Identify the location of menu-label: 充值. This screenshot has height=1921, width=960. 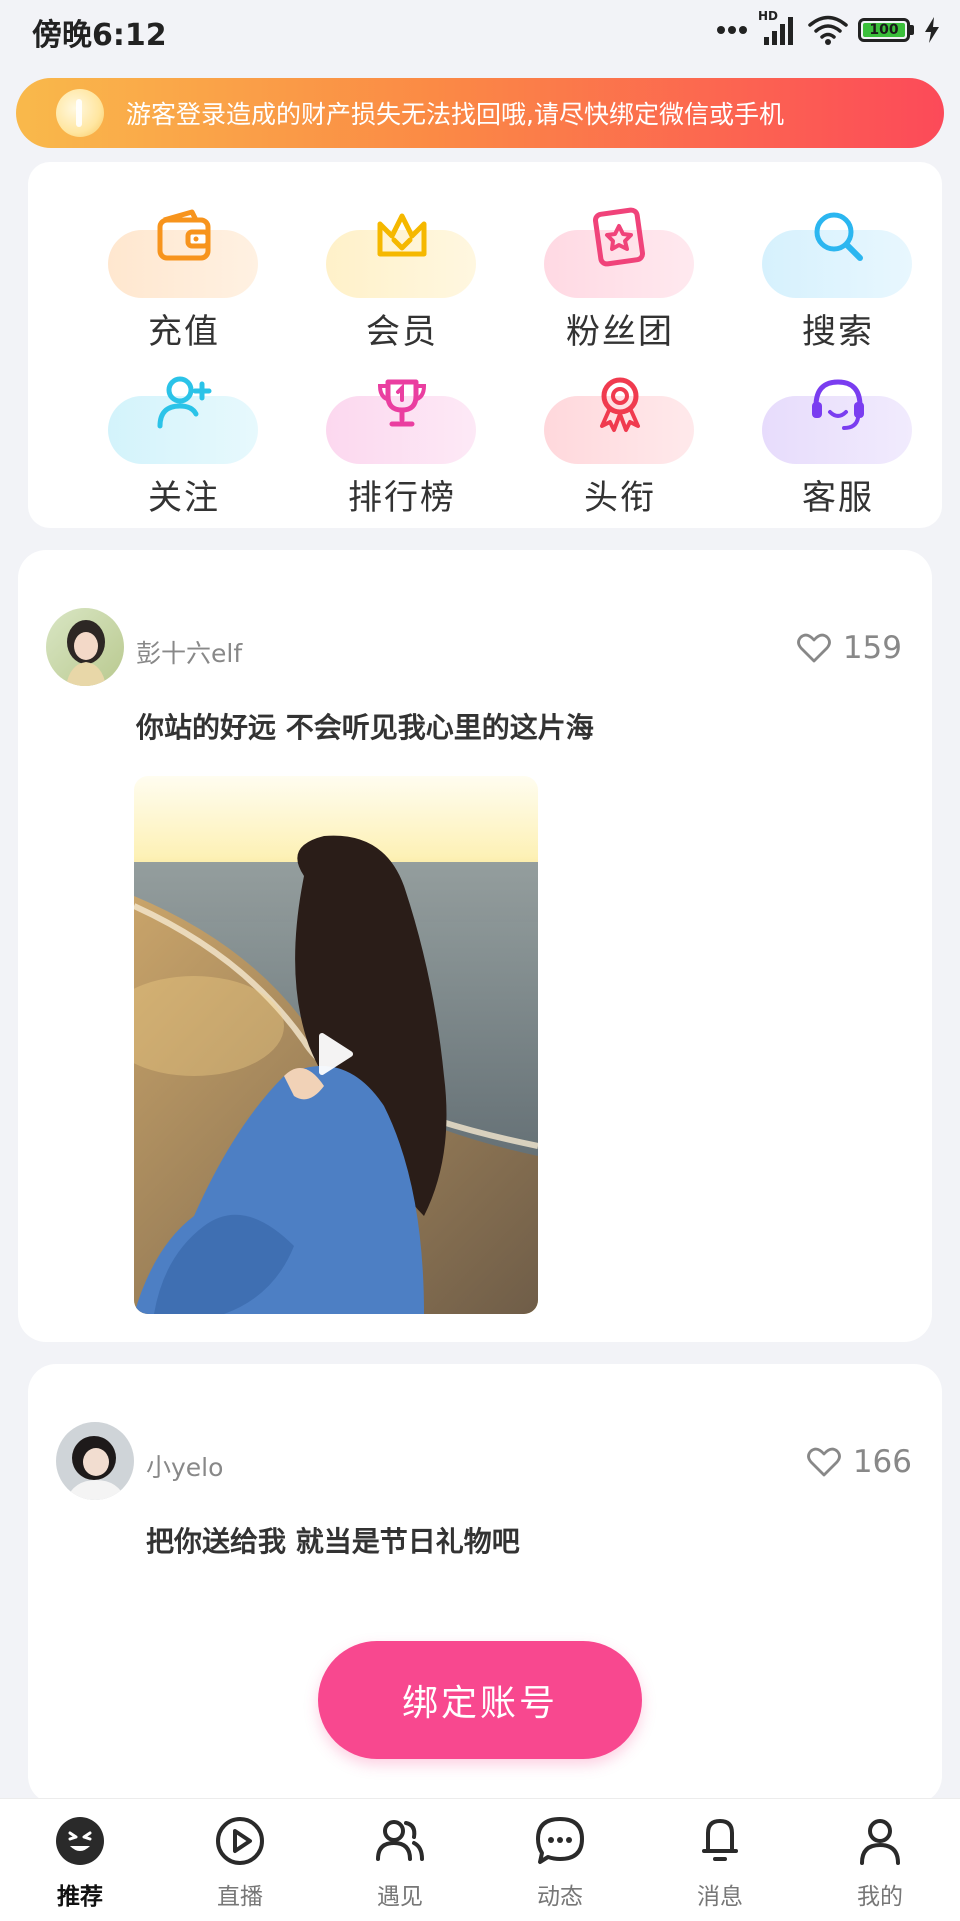
(184, 332).